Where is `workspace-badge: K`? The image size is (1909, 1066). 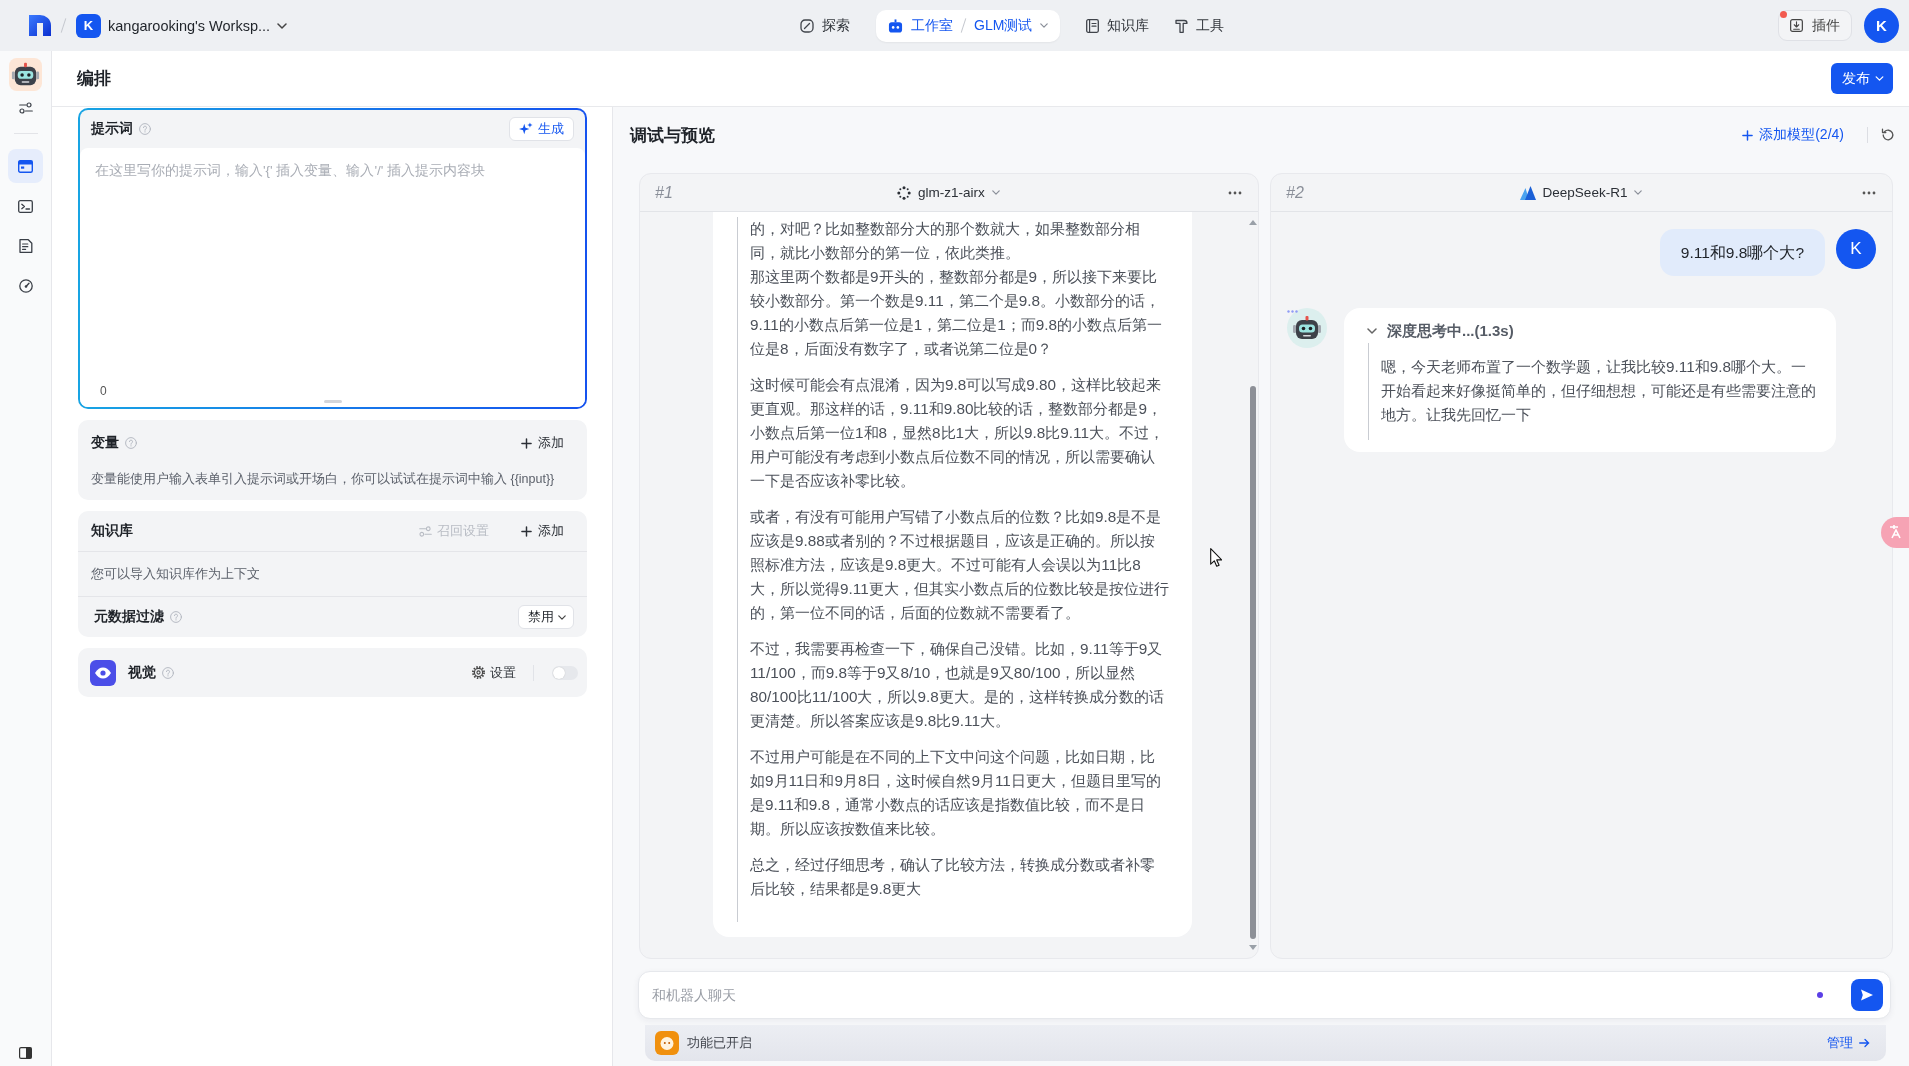
workspace-badge: K is located at coordinates (88, 25).